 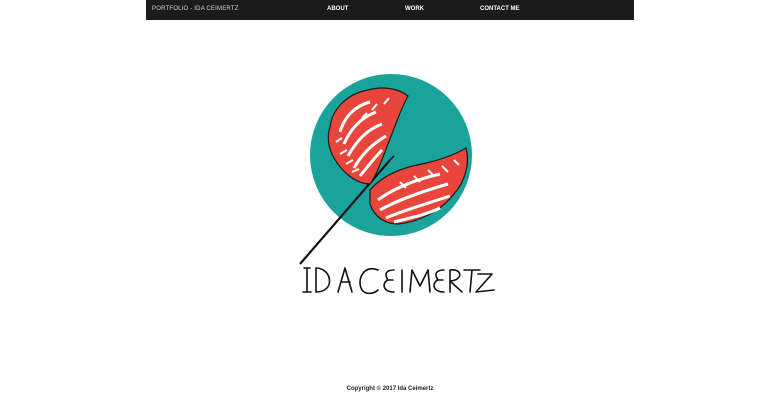 I want to click on nav-about-link: ABOUT, so click(x=337, y=9).